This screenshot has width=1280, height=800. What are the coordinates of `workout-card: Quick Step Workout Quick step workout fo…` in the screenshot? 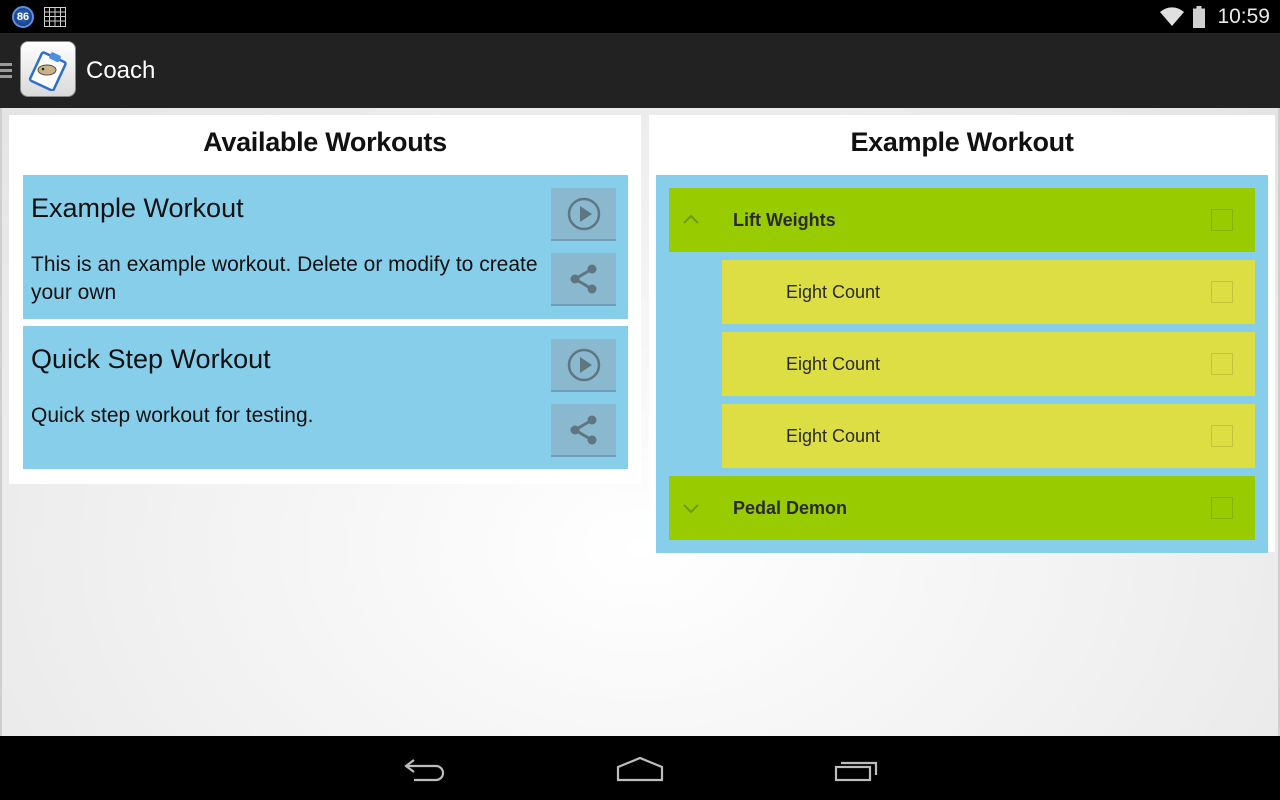 It's located at (325, 397).